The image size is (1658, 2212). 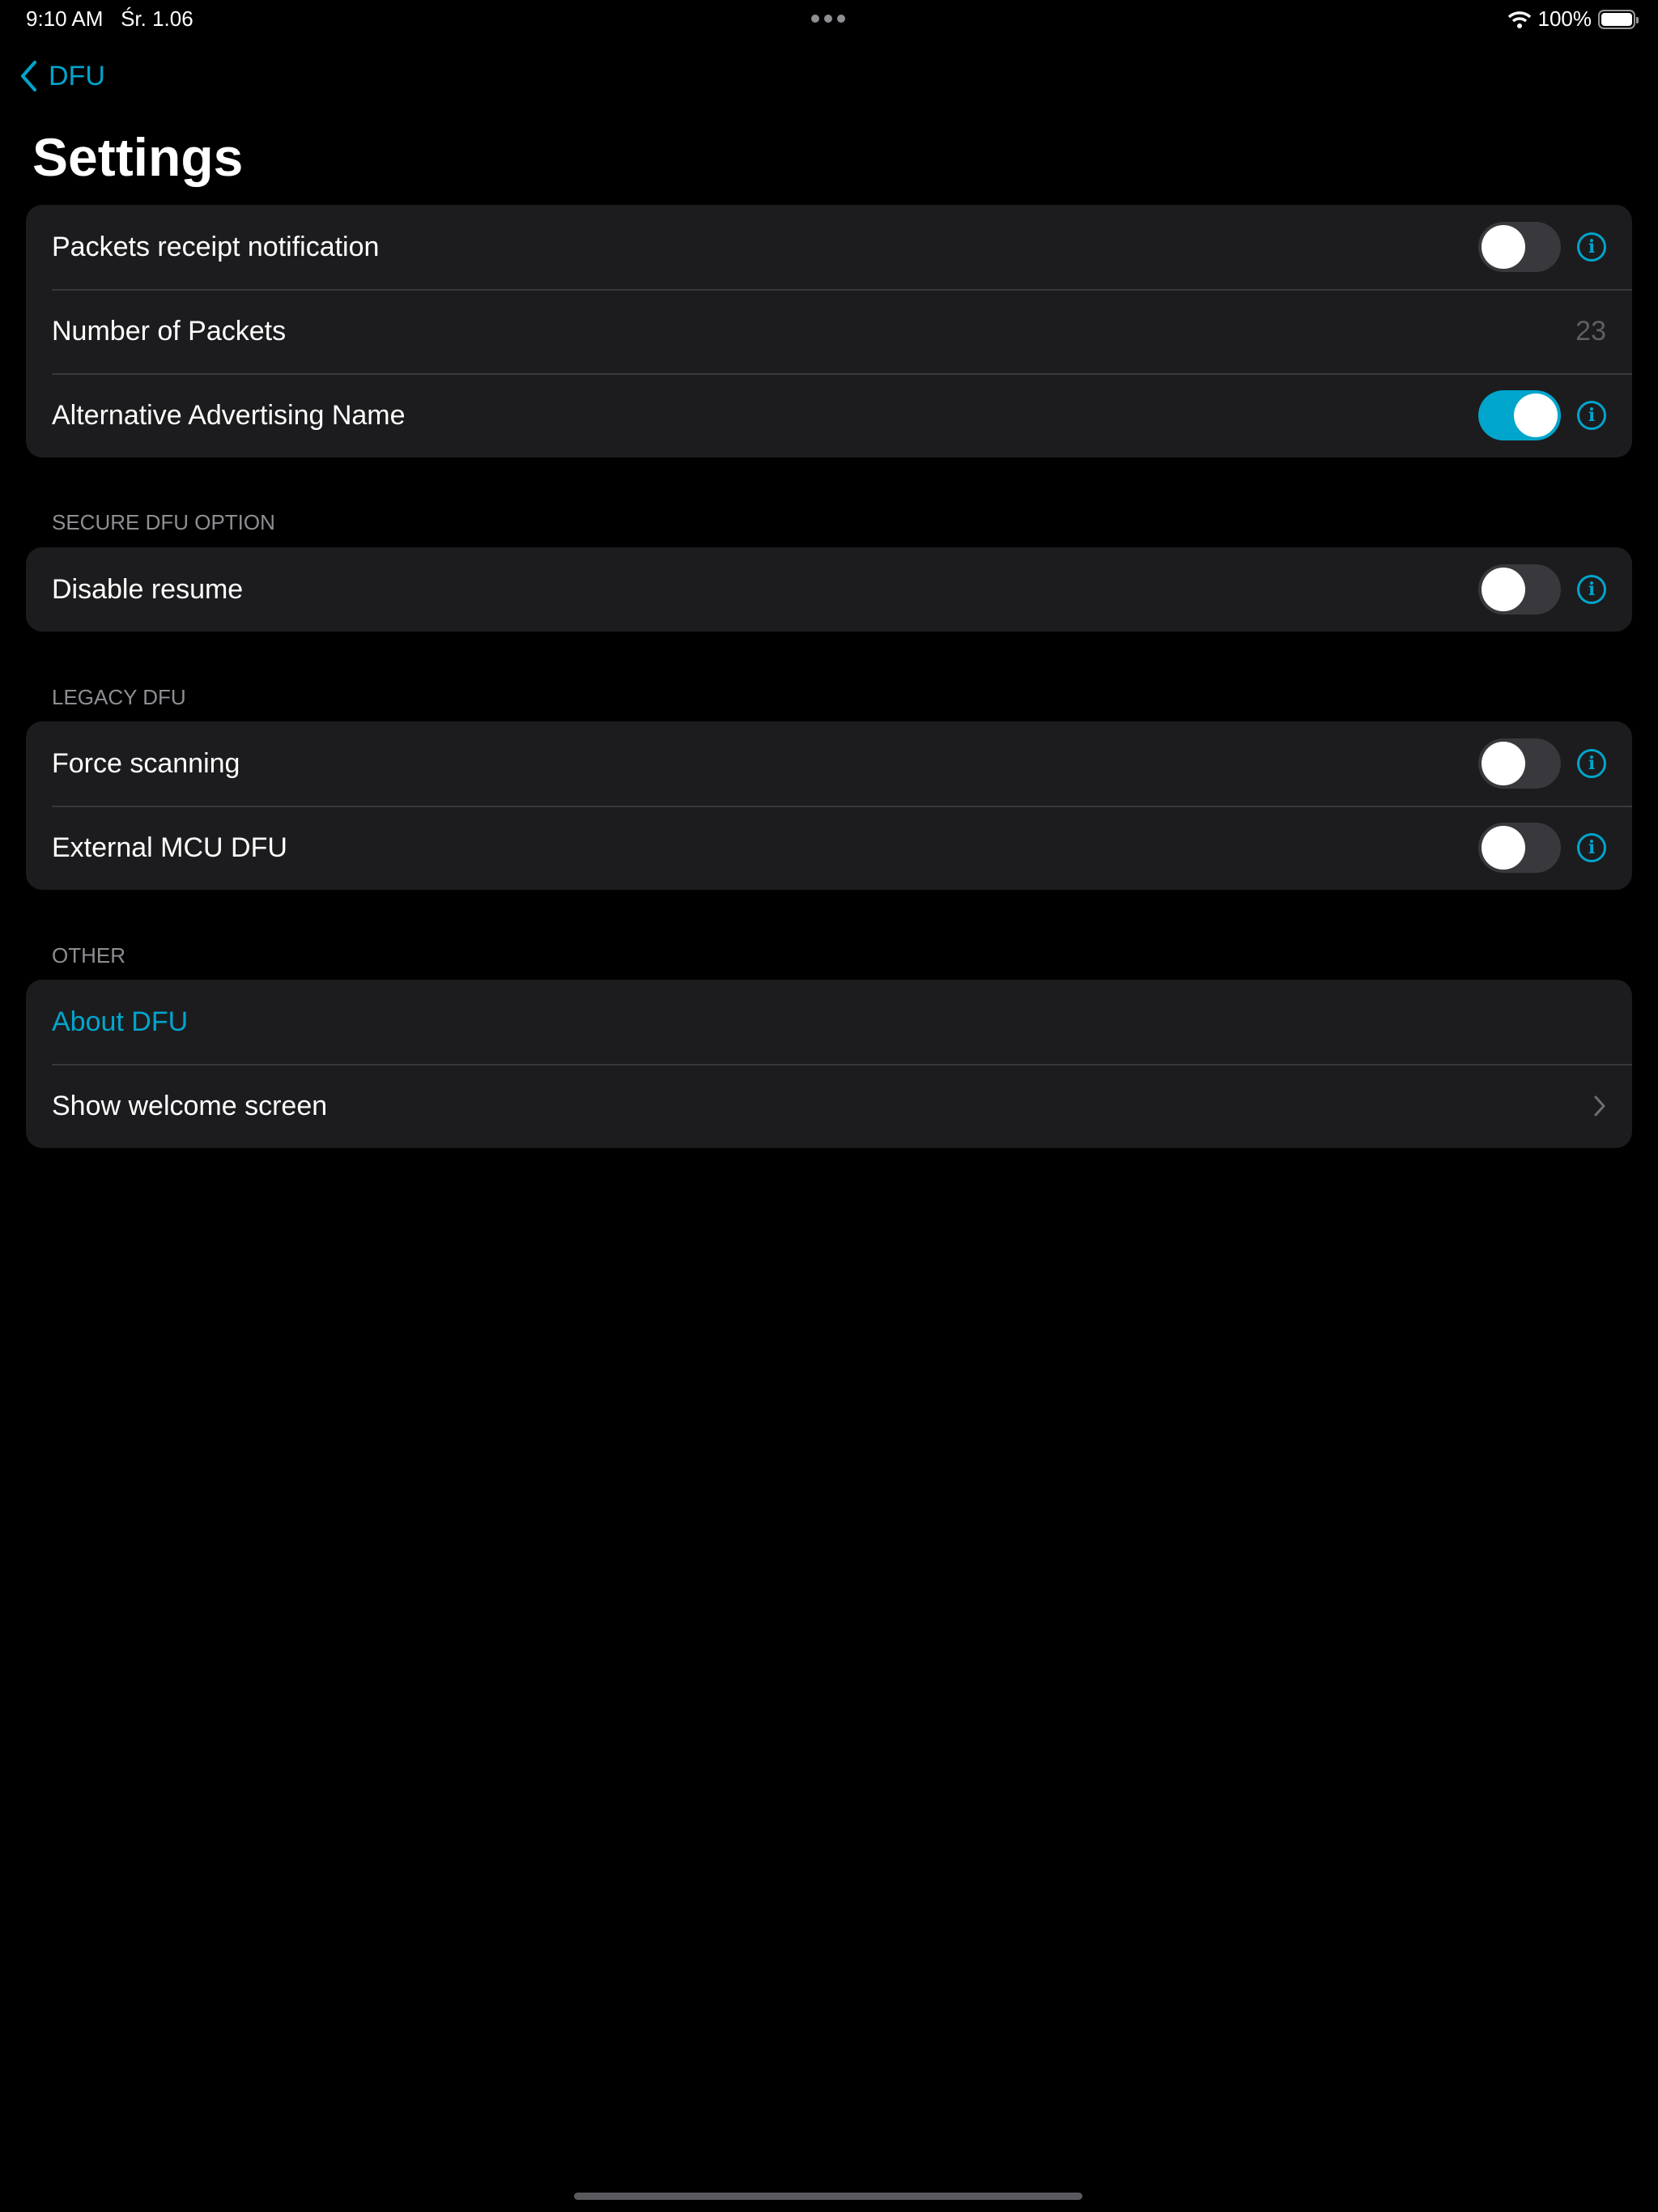 What do you see at coordinates (829, 764) in the screenshot?
I see `row-force-scanning: Force scanning i` at bounding box center [829, 764].